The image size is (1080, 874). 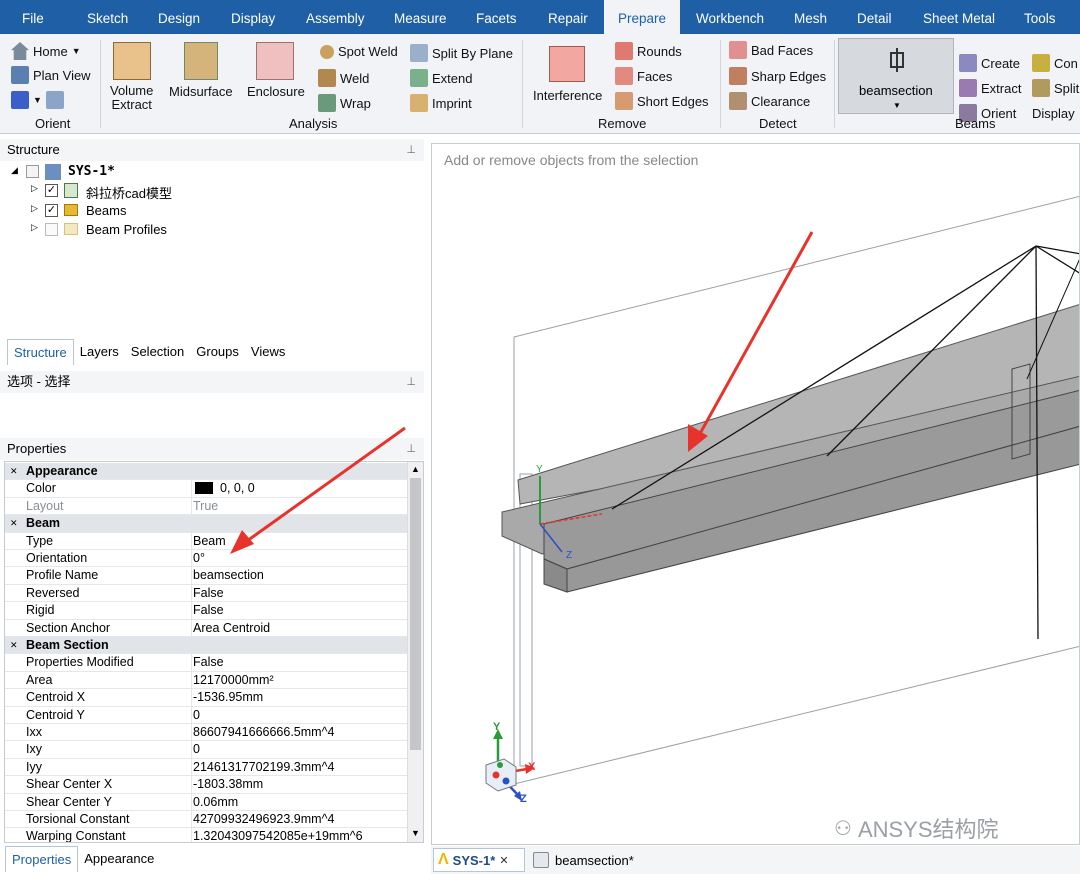 What do you see at coordinates (415, 833) in the screenshot?
I see `scroll-down-arrow-icon: ▼` at bounding box center [415, 833].